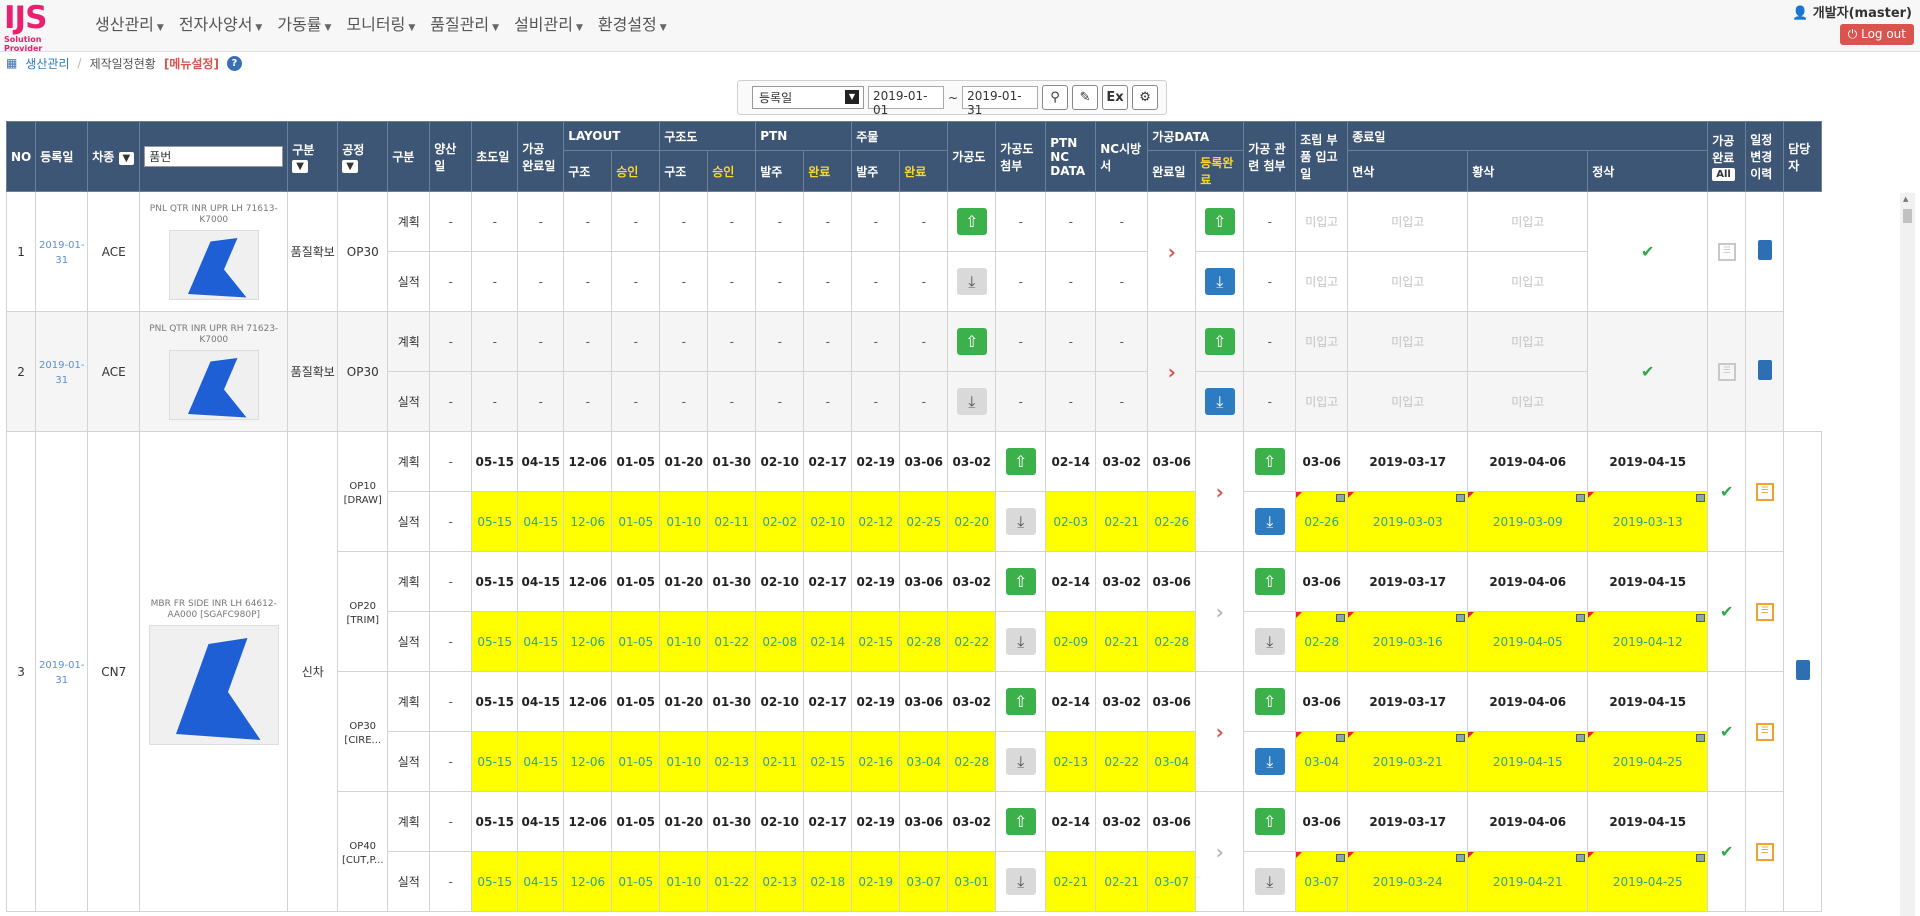  I want to click on user-name: 👤 개발자(master), so click(1852, 11).